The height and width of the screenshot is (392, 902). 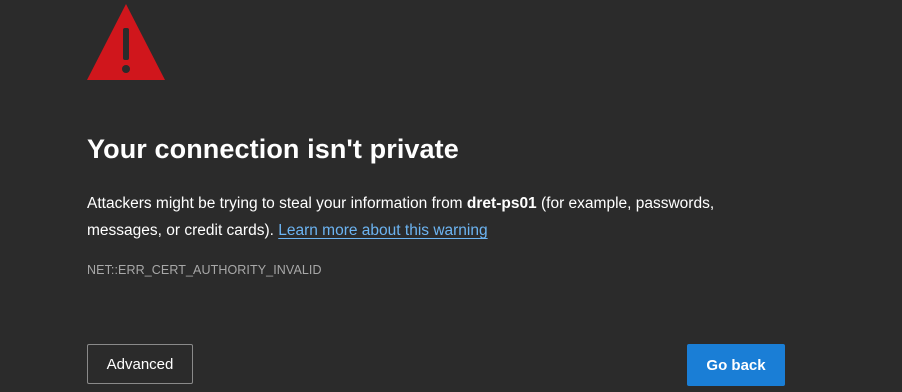 I want to click on learn-more-link: Learn more about this warning, so click(x=382, y=230).